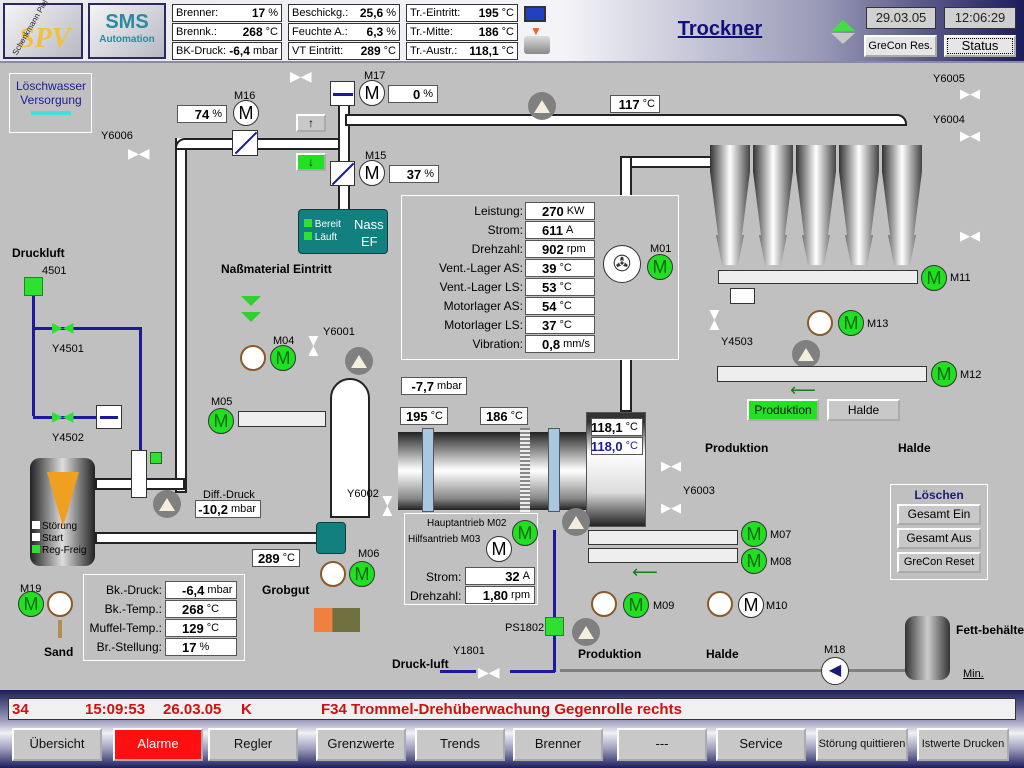 The image size is (1024, 768). Describe the element at coordinates (645, 572) in the screenshot. I see `direction-arrow-icon: ⟵` at that location.